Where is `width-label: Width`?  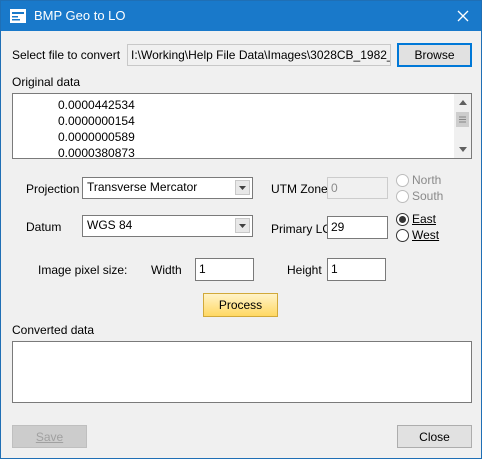
width-label: Width is located at coordinates (166, 270).